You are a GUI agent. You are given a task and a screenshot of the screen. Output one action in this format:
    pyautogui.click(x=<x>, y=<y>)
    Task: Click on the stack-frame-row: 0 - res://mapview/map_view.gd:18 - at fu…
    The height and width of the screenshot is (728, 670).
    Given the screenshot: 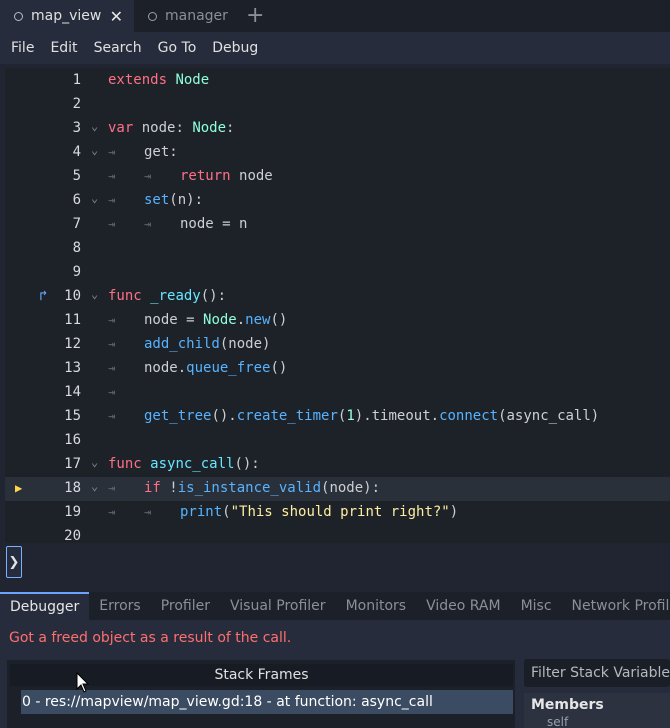 What is the action you would take?
    pyautogui.click(x=267, y=702)
    